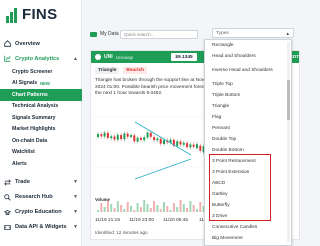 The width and height of the screenshot is (320, 246). What do you see at coordinates (25, 83) in the screenshot?
I see `sidebar-item-label: AI Signals` at bounding box center [25, 83].